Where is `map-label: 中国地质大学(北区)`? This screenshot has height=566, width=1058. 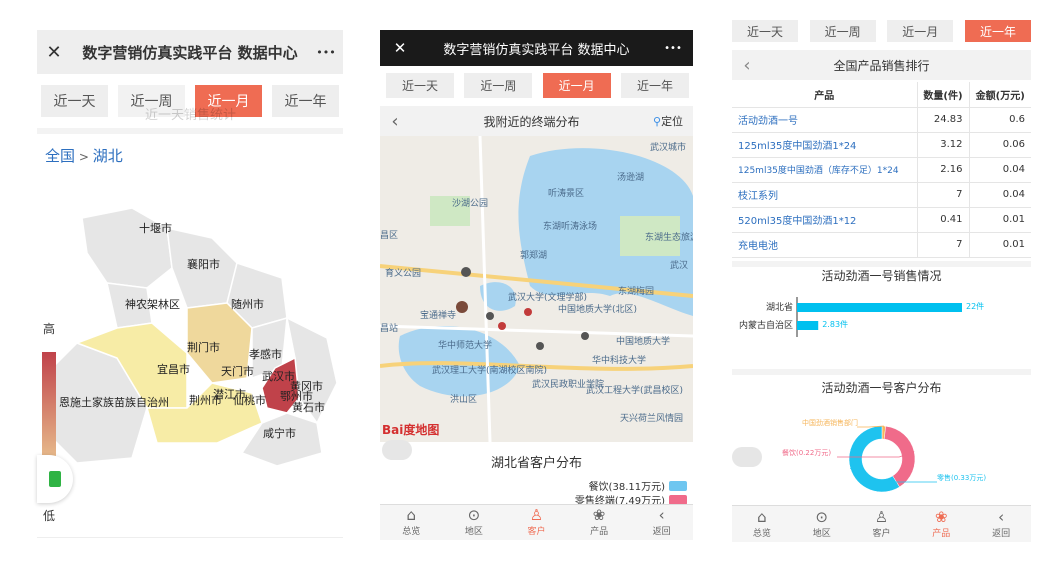
map-label: 中国地质大学(北区) is located at coordinates (597, 309).